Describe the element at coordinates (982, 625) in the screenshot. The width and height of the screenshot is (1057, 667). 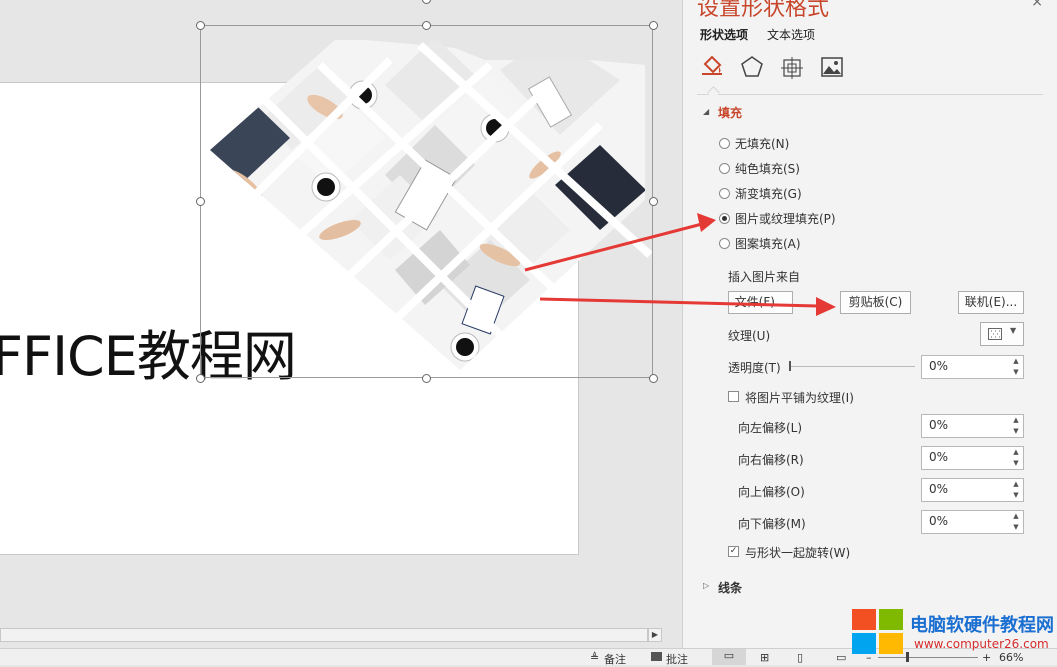
I see `watermark-title: 电脑软硬件教程网` at that location.